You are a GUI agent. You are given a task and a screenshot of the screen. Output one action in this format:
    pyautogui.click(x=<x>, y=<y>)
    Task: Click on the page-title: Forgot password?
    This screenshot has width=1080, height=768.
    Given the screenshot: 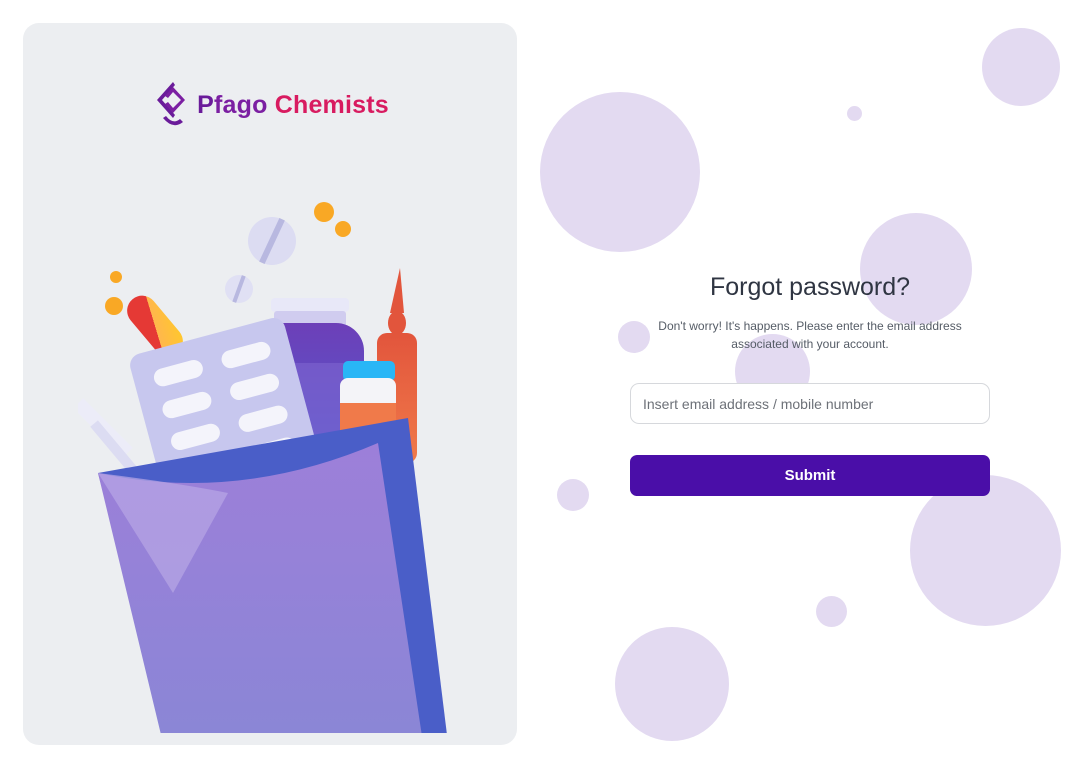 What is the action you would take?
    pyautogui.click(x=810, y=287)
    